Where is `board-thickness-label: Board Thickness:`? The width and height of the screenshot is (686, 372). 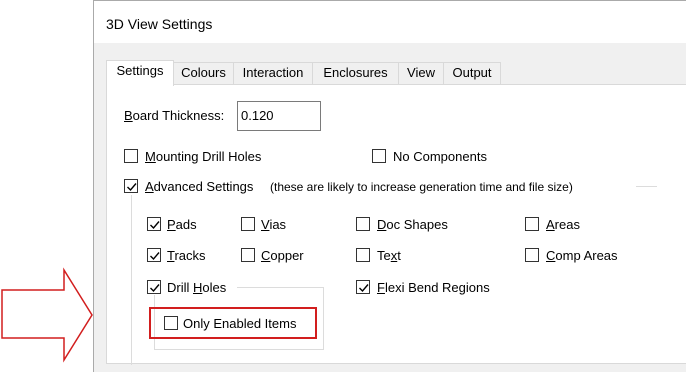 board-thickness-label: Board Thickness: is located at coordinates (174, 115).